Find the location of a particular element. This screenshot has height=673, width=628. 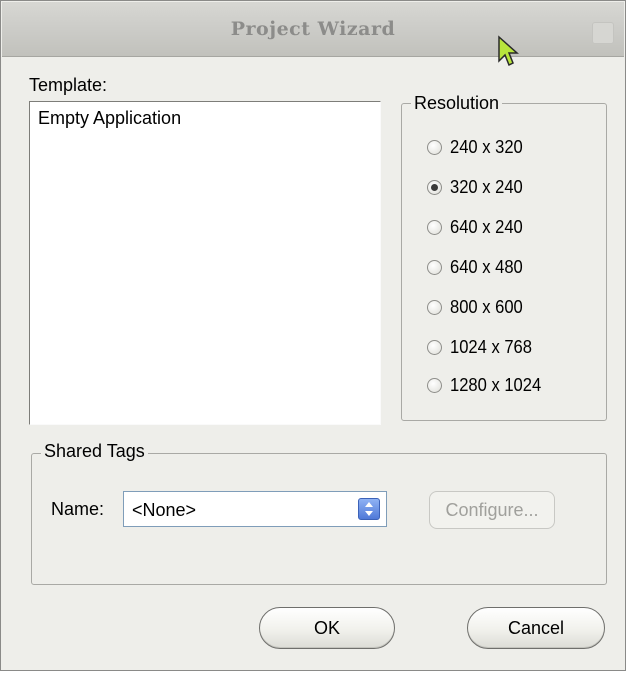

template-item-empty-application: Empty Application is located at coordinates (109, 118).